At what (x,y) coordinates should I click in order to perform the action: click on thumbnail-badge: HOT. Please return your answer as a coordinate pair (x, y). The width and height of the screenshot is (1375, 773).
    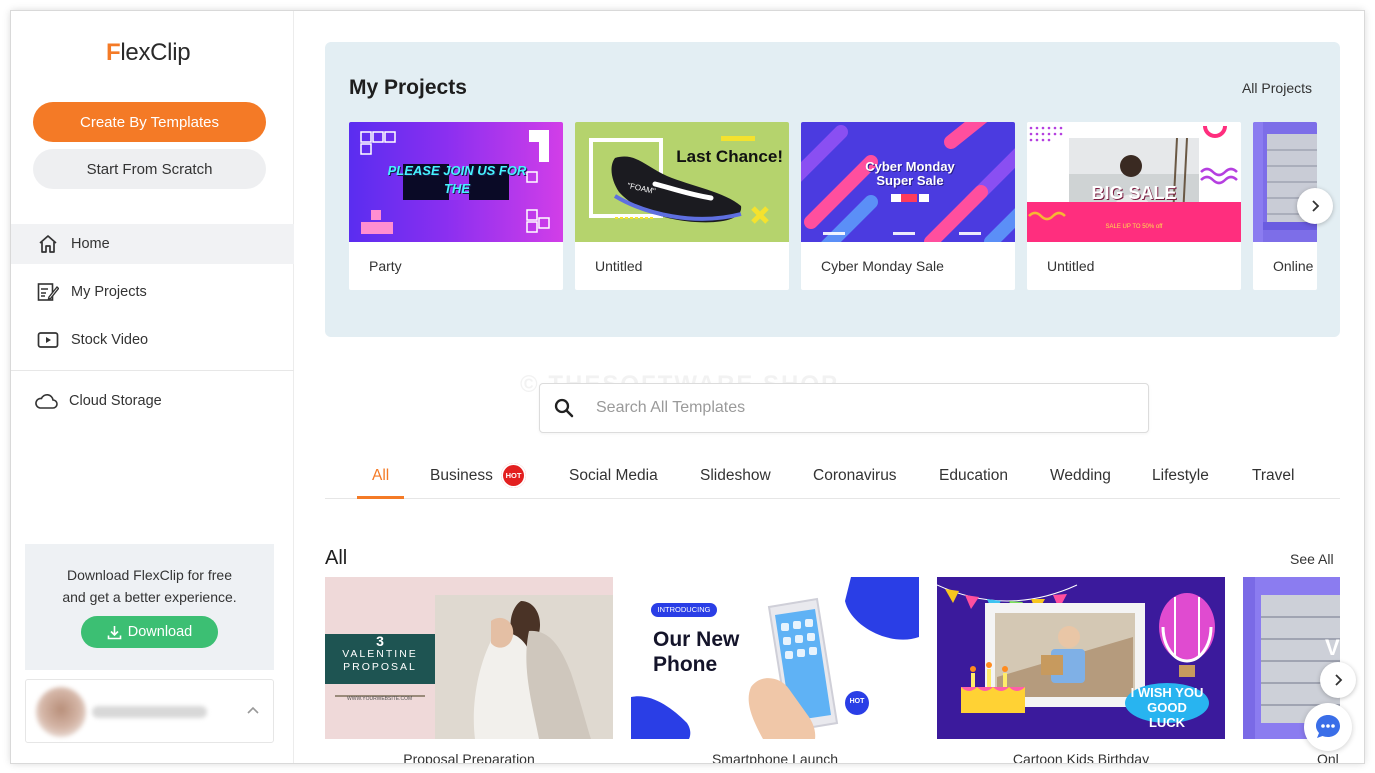
    Looking at the image, I should click on (857, 701).